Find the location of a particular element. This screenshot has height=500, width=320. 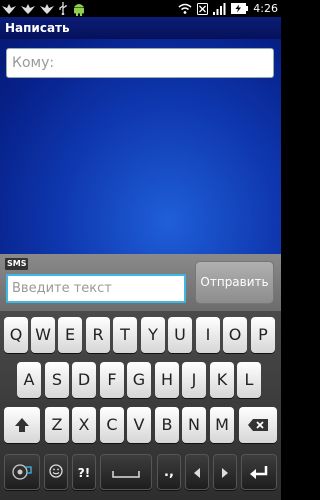

system-icons: 4:26 is located at coordinates (228, 8).